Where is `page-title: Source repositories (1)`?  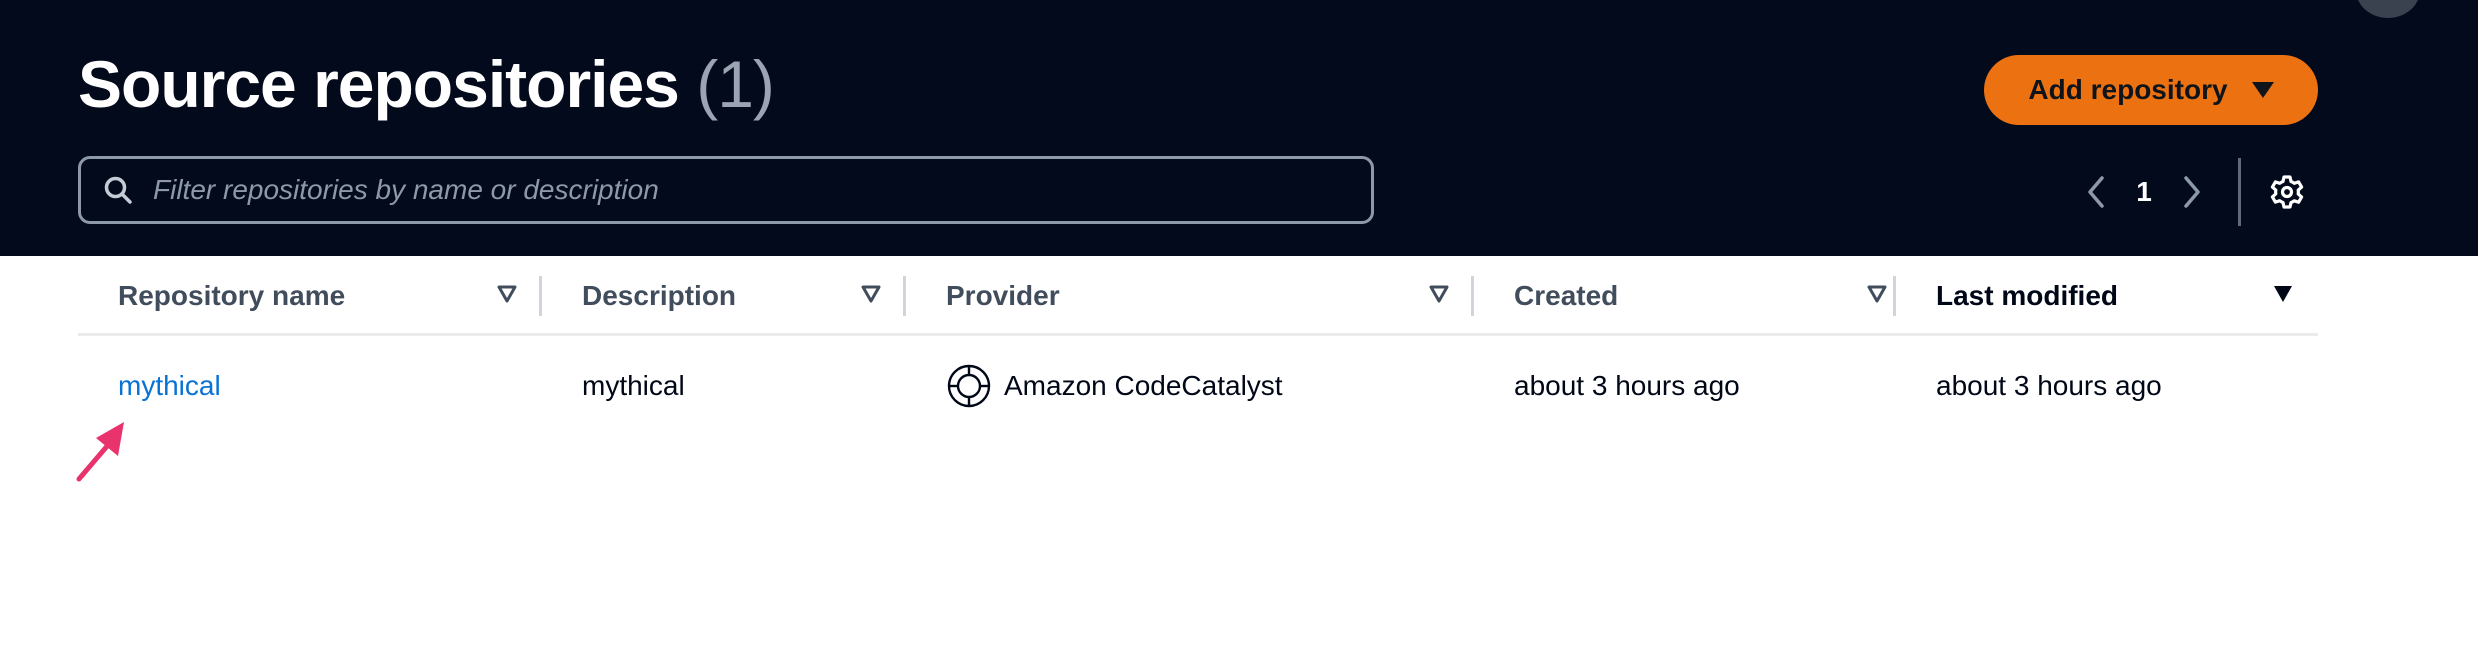 page-title: Source repositories (1) is located at coordinates (426, 84).